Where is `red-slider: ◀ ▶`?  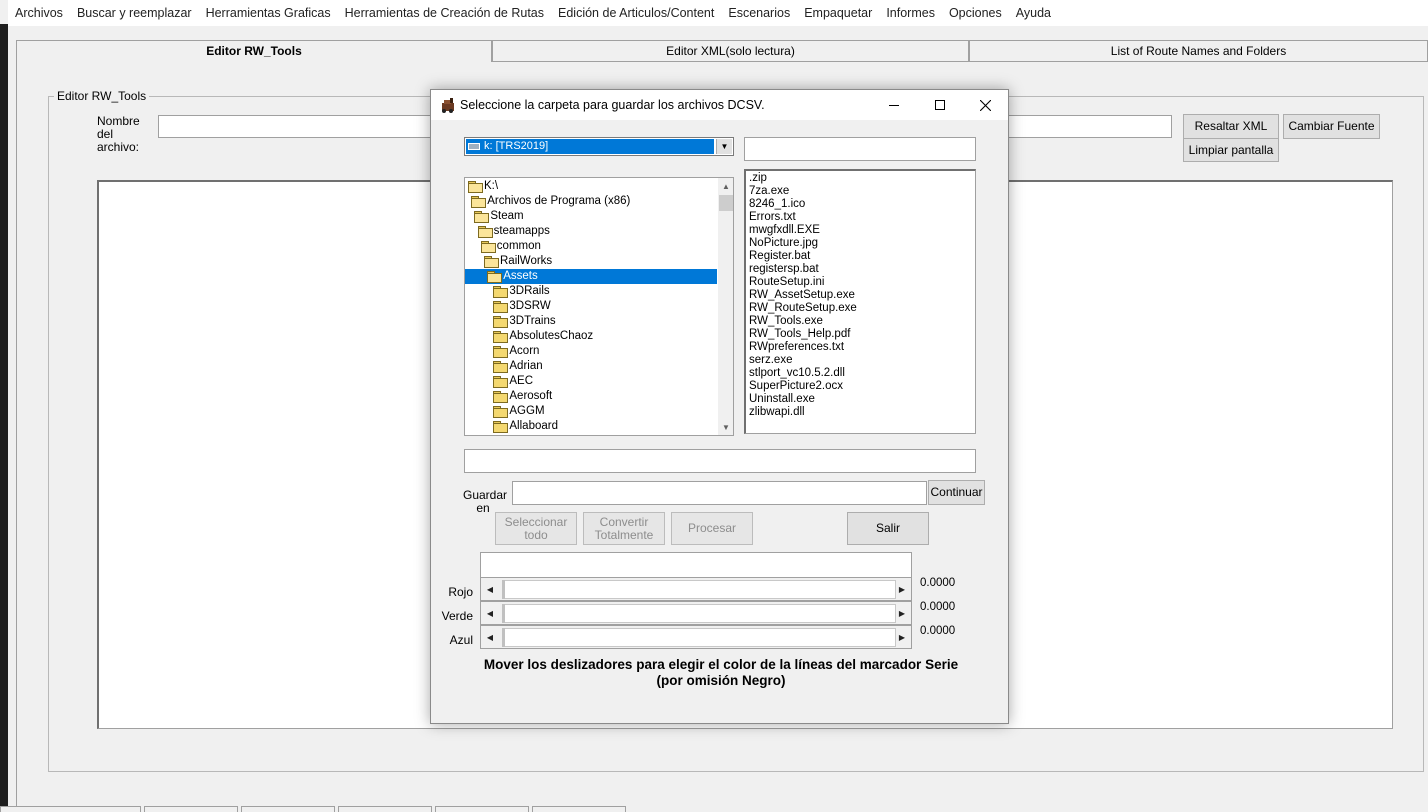 red-slider: ◀ ▶ is located at coordinates (696, 589).